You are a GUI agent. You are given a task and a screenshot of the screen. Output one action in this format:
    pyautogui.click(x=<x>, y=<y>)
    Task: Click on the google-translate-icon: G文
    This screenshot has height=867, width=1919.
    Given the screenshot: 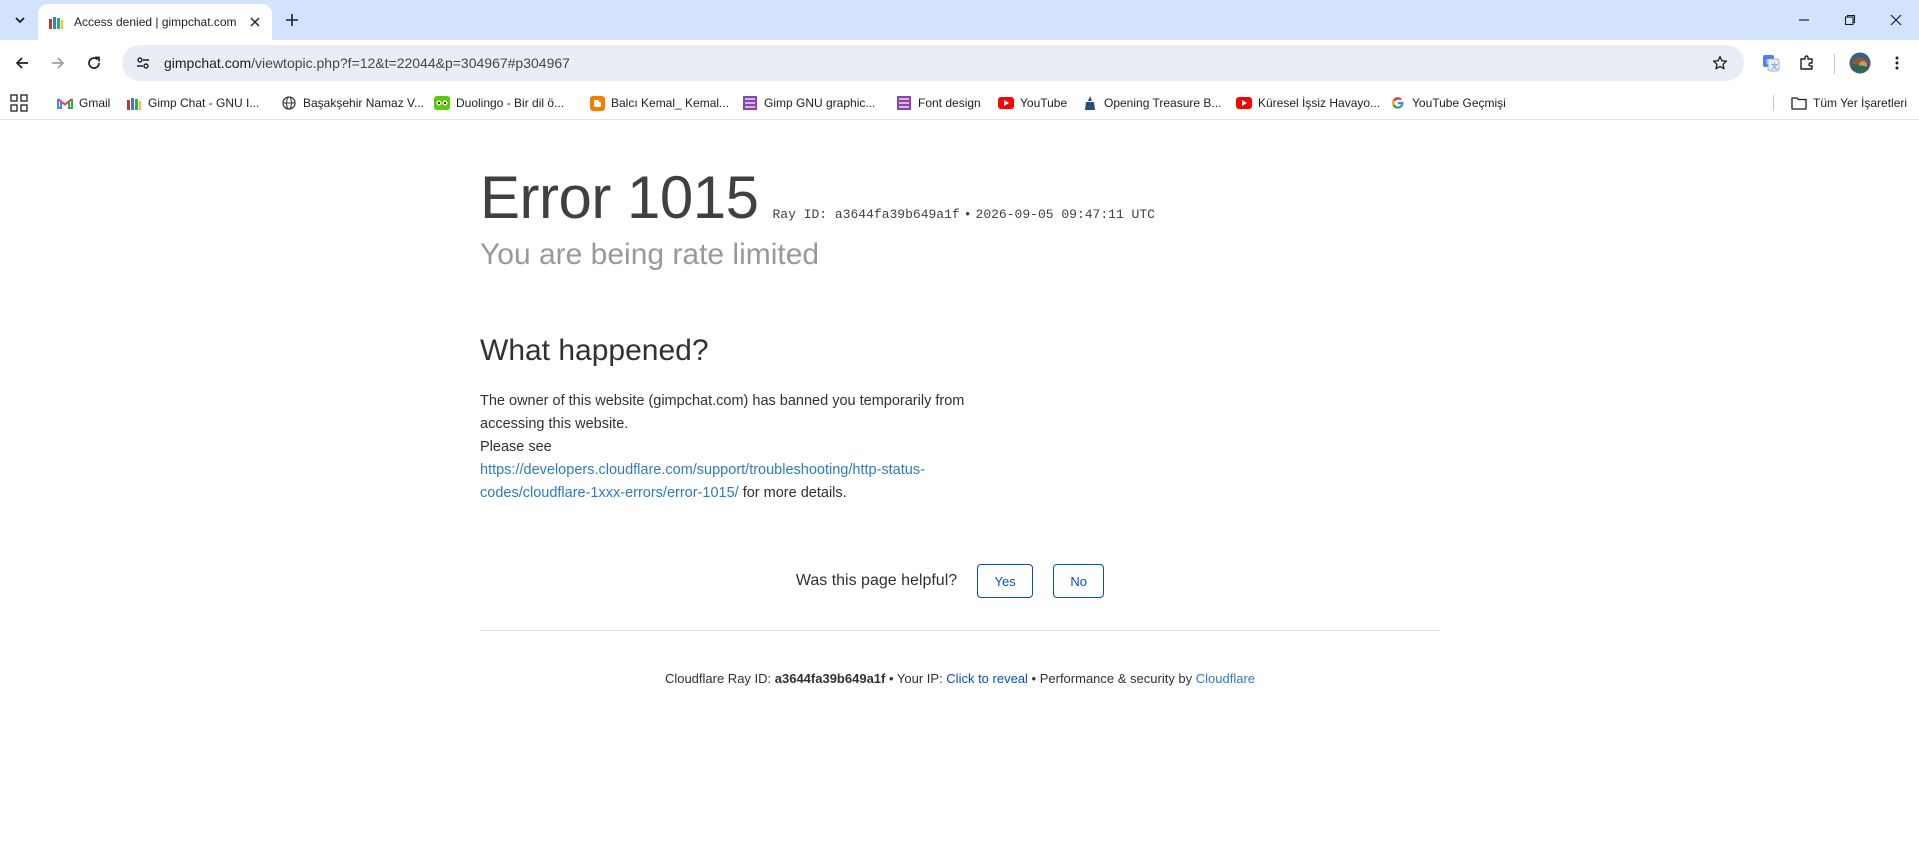 What is the action you would take?
    pyautogui.click(x=1771, y=63)
    